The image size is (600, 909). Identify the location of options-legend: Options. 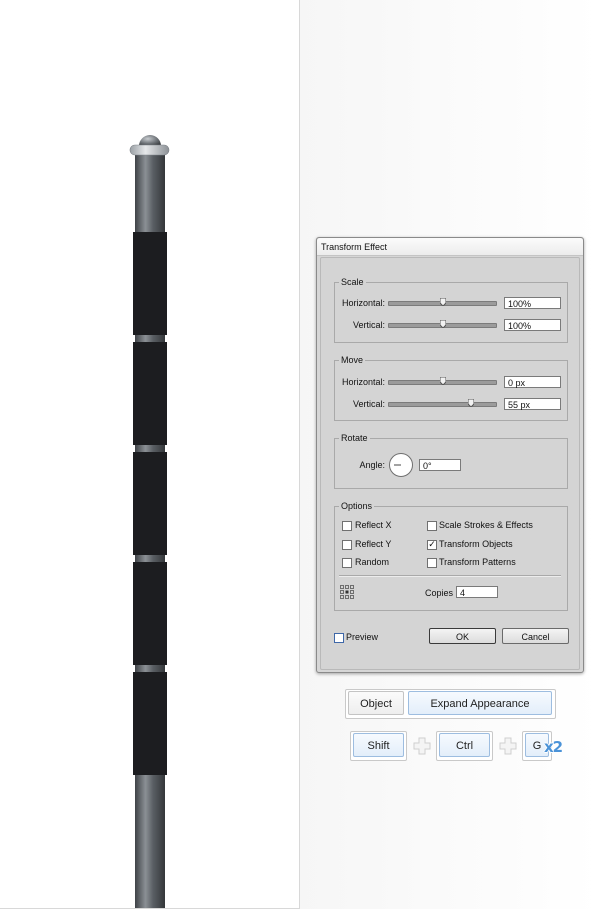
(357, 506).